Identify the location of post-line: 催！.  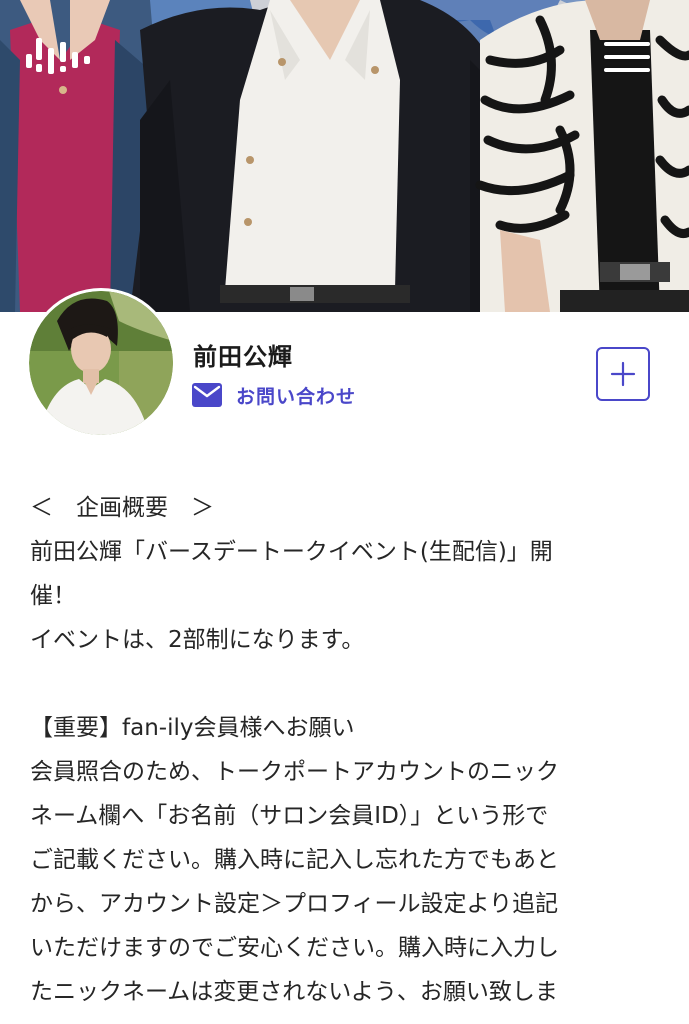
(53, 596).